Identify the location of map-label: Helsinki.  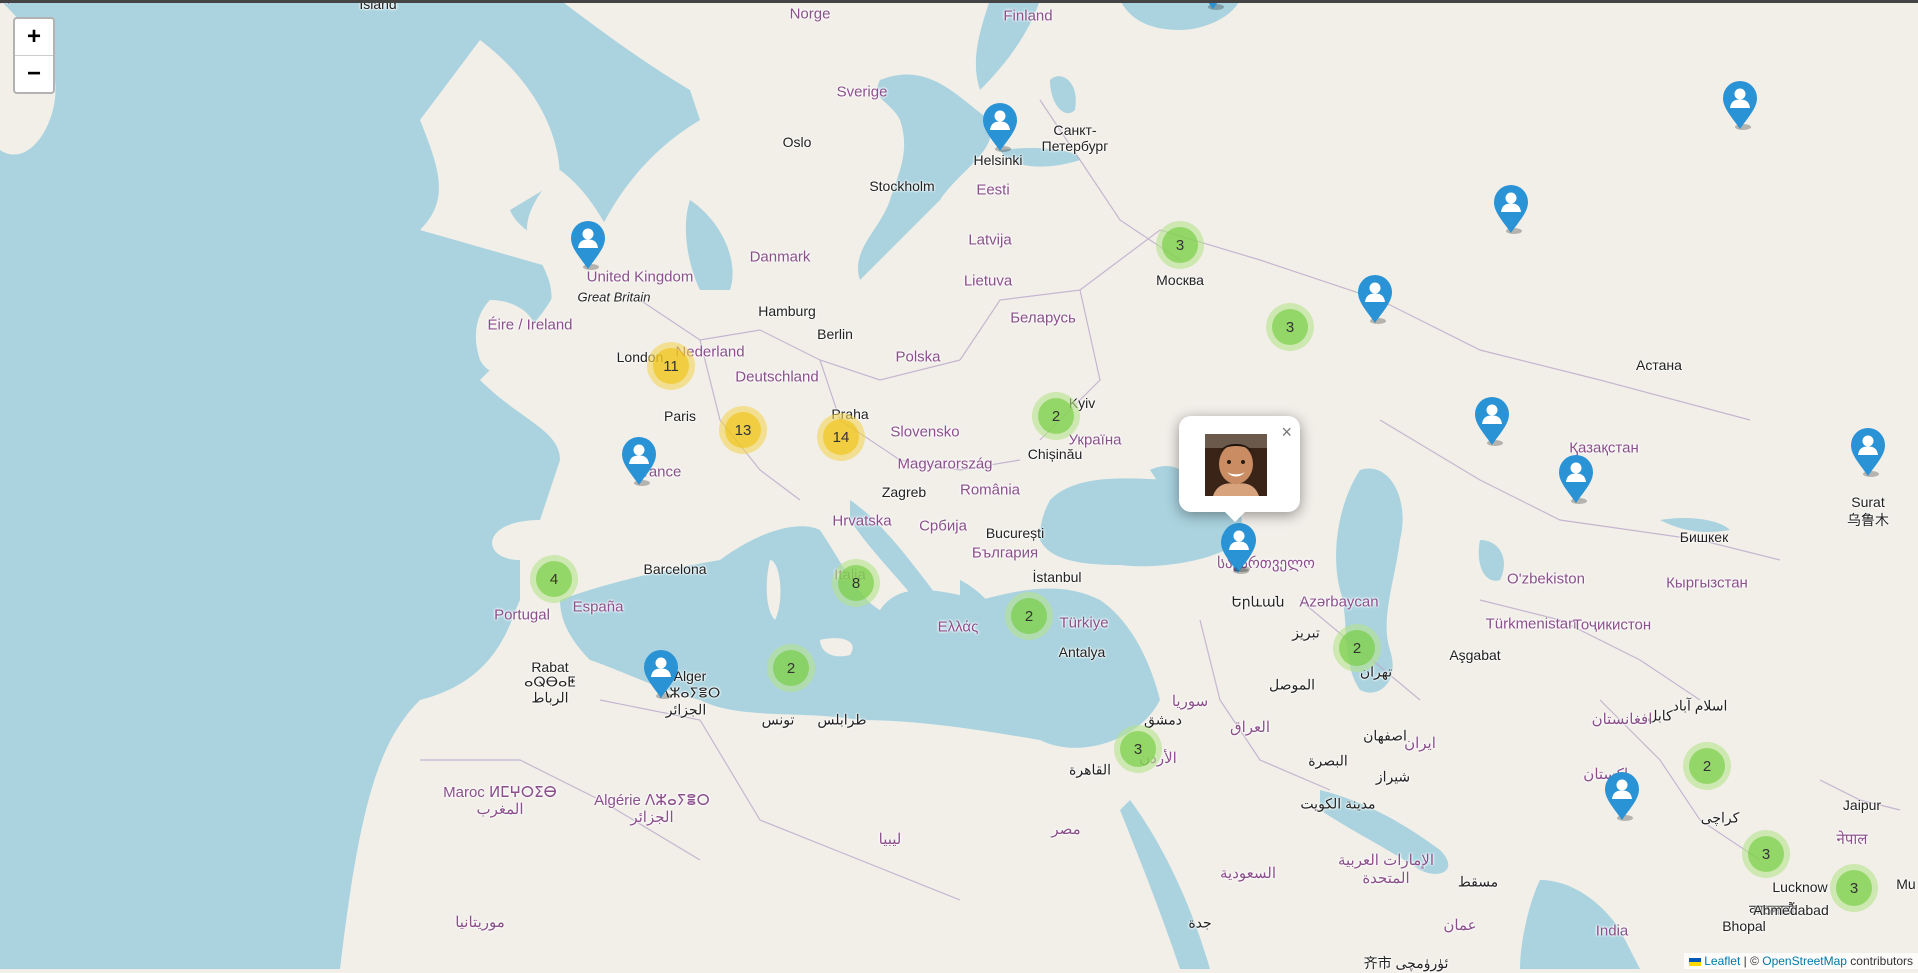
(998, 160).